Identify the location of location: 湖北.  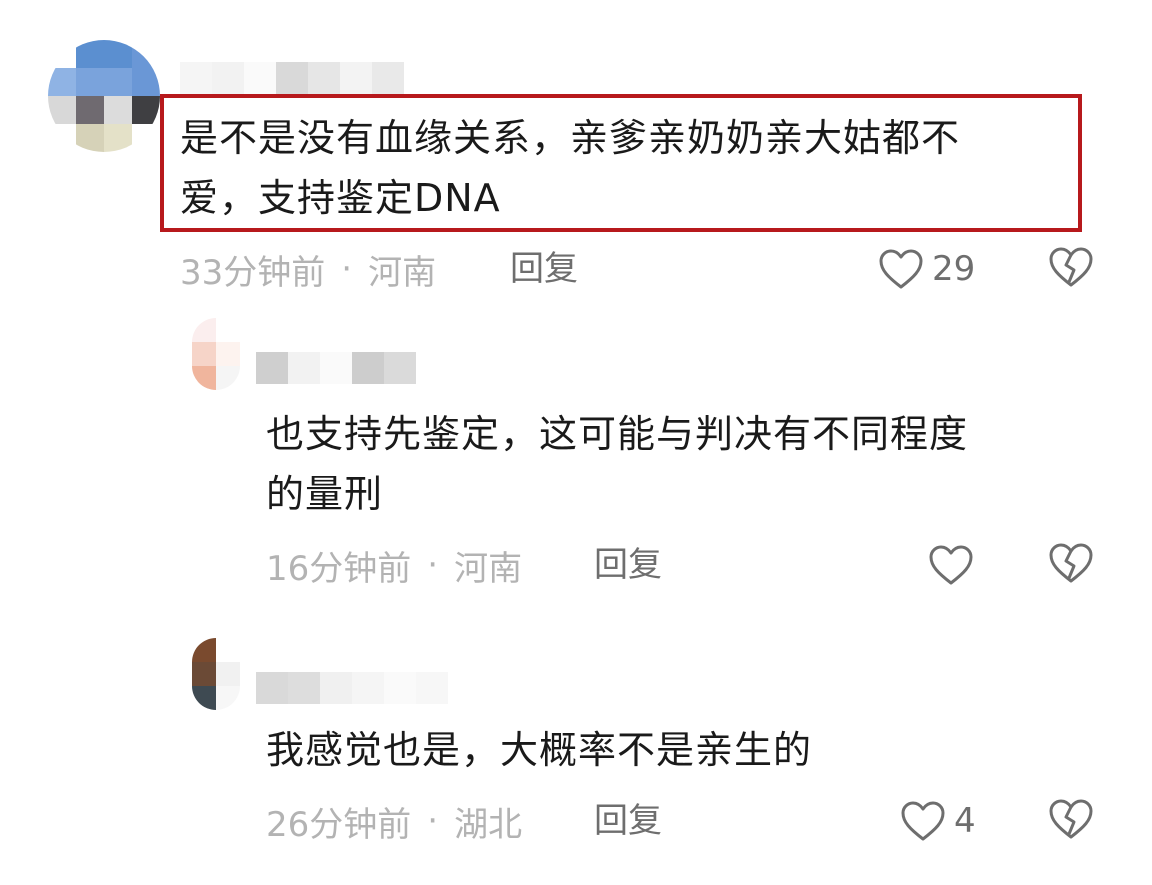
(488, 824).